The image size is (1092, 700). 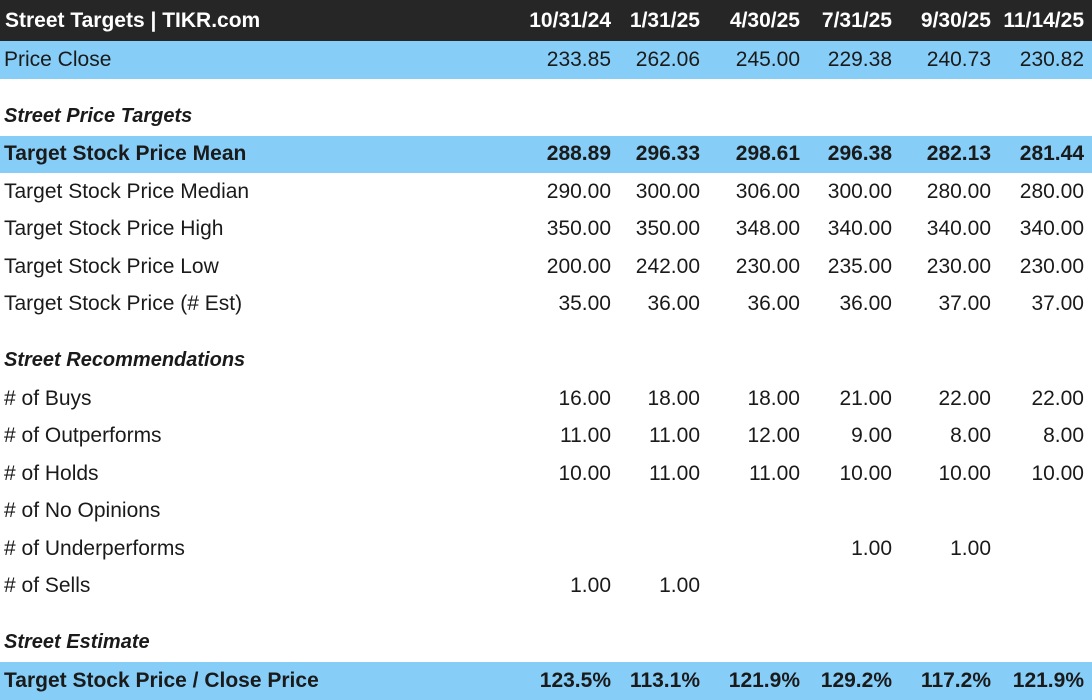 I want to click on row-value: 233.85, so click(x=578, y=59).